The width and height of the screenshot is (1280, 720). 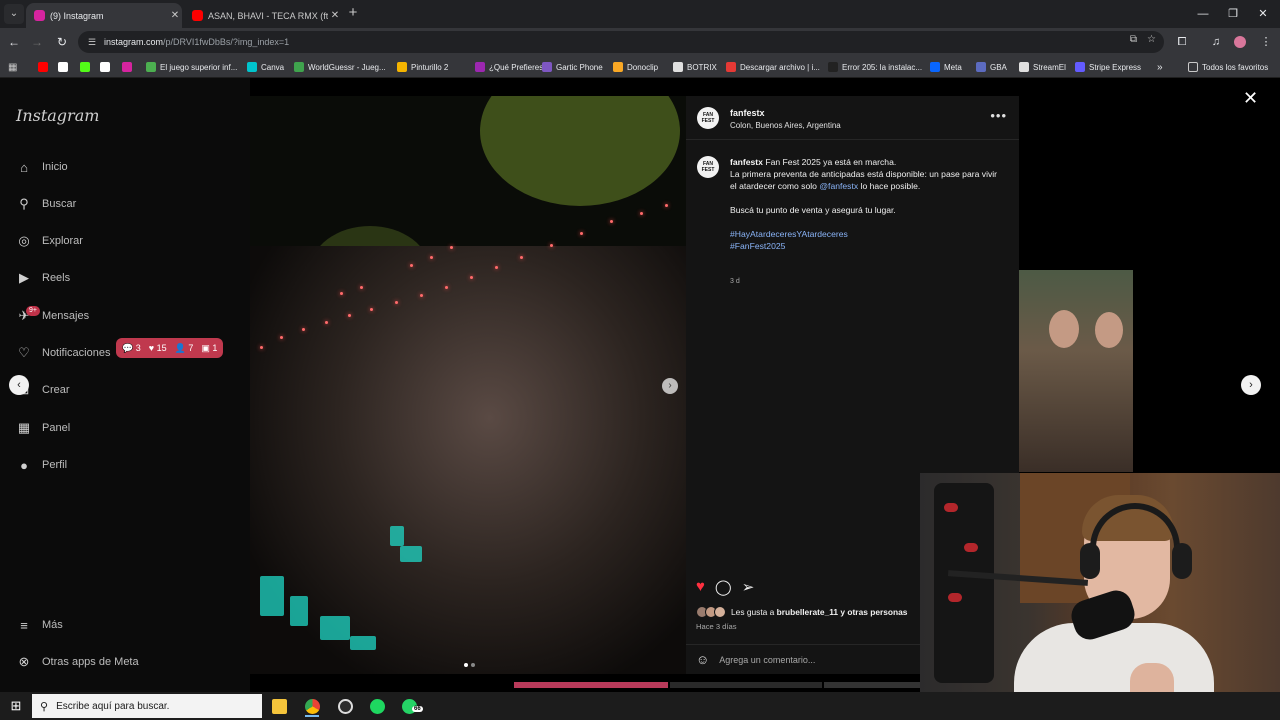 What do you see at coordinates (63, 353) in the screenshot?
I see `nav-notificaciones: ♡ Notificaciones` at bounding box center [63, 353].